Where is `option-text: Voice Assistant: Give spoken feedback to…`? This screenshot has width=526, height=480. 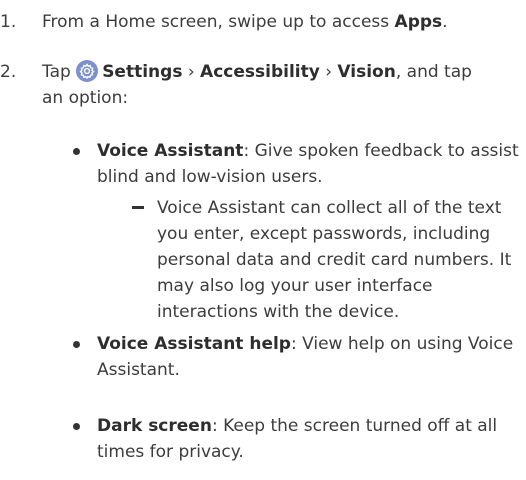
option-text: Voice Assistant: Give spoken feedback to… is located at coordinates (308, 164).